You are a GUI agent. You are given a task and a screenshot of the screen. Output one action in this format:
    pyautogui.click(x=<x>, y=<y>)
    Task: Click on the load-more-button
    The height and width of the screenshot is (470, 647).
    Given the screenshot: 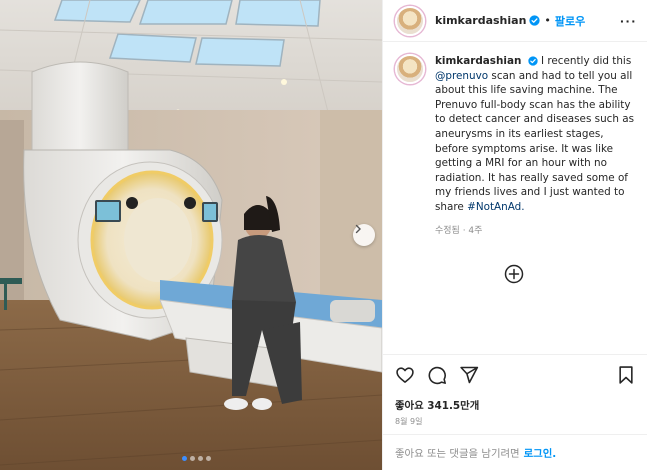 What is the action you would take?
    pyautogui.click(x=514, y=275)
    